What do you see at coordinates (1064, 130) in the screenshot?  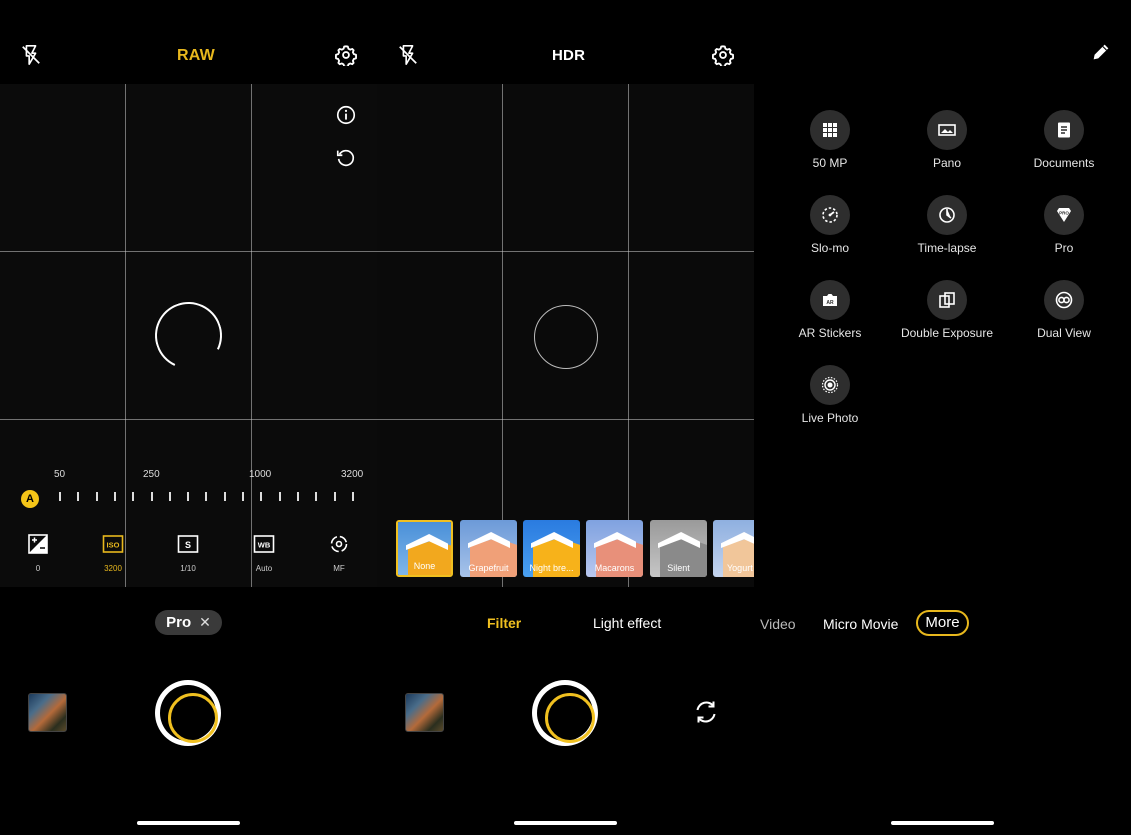 I see `document-icon` at bounding box center [1064, 130].